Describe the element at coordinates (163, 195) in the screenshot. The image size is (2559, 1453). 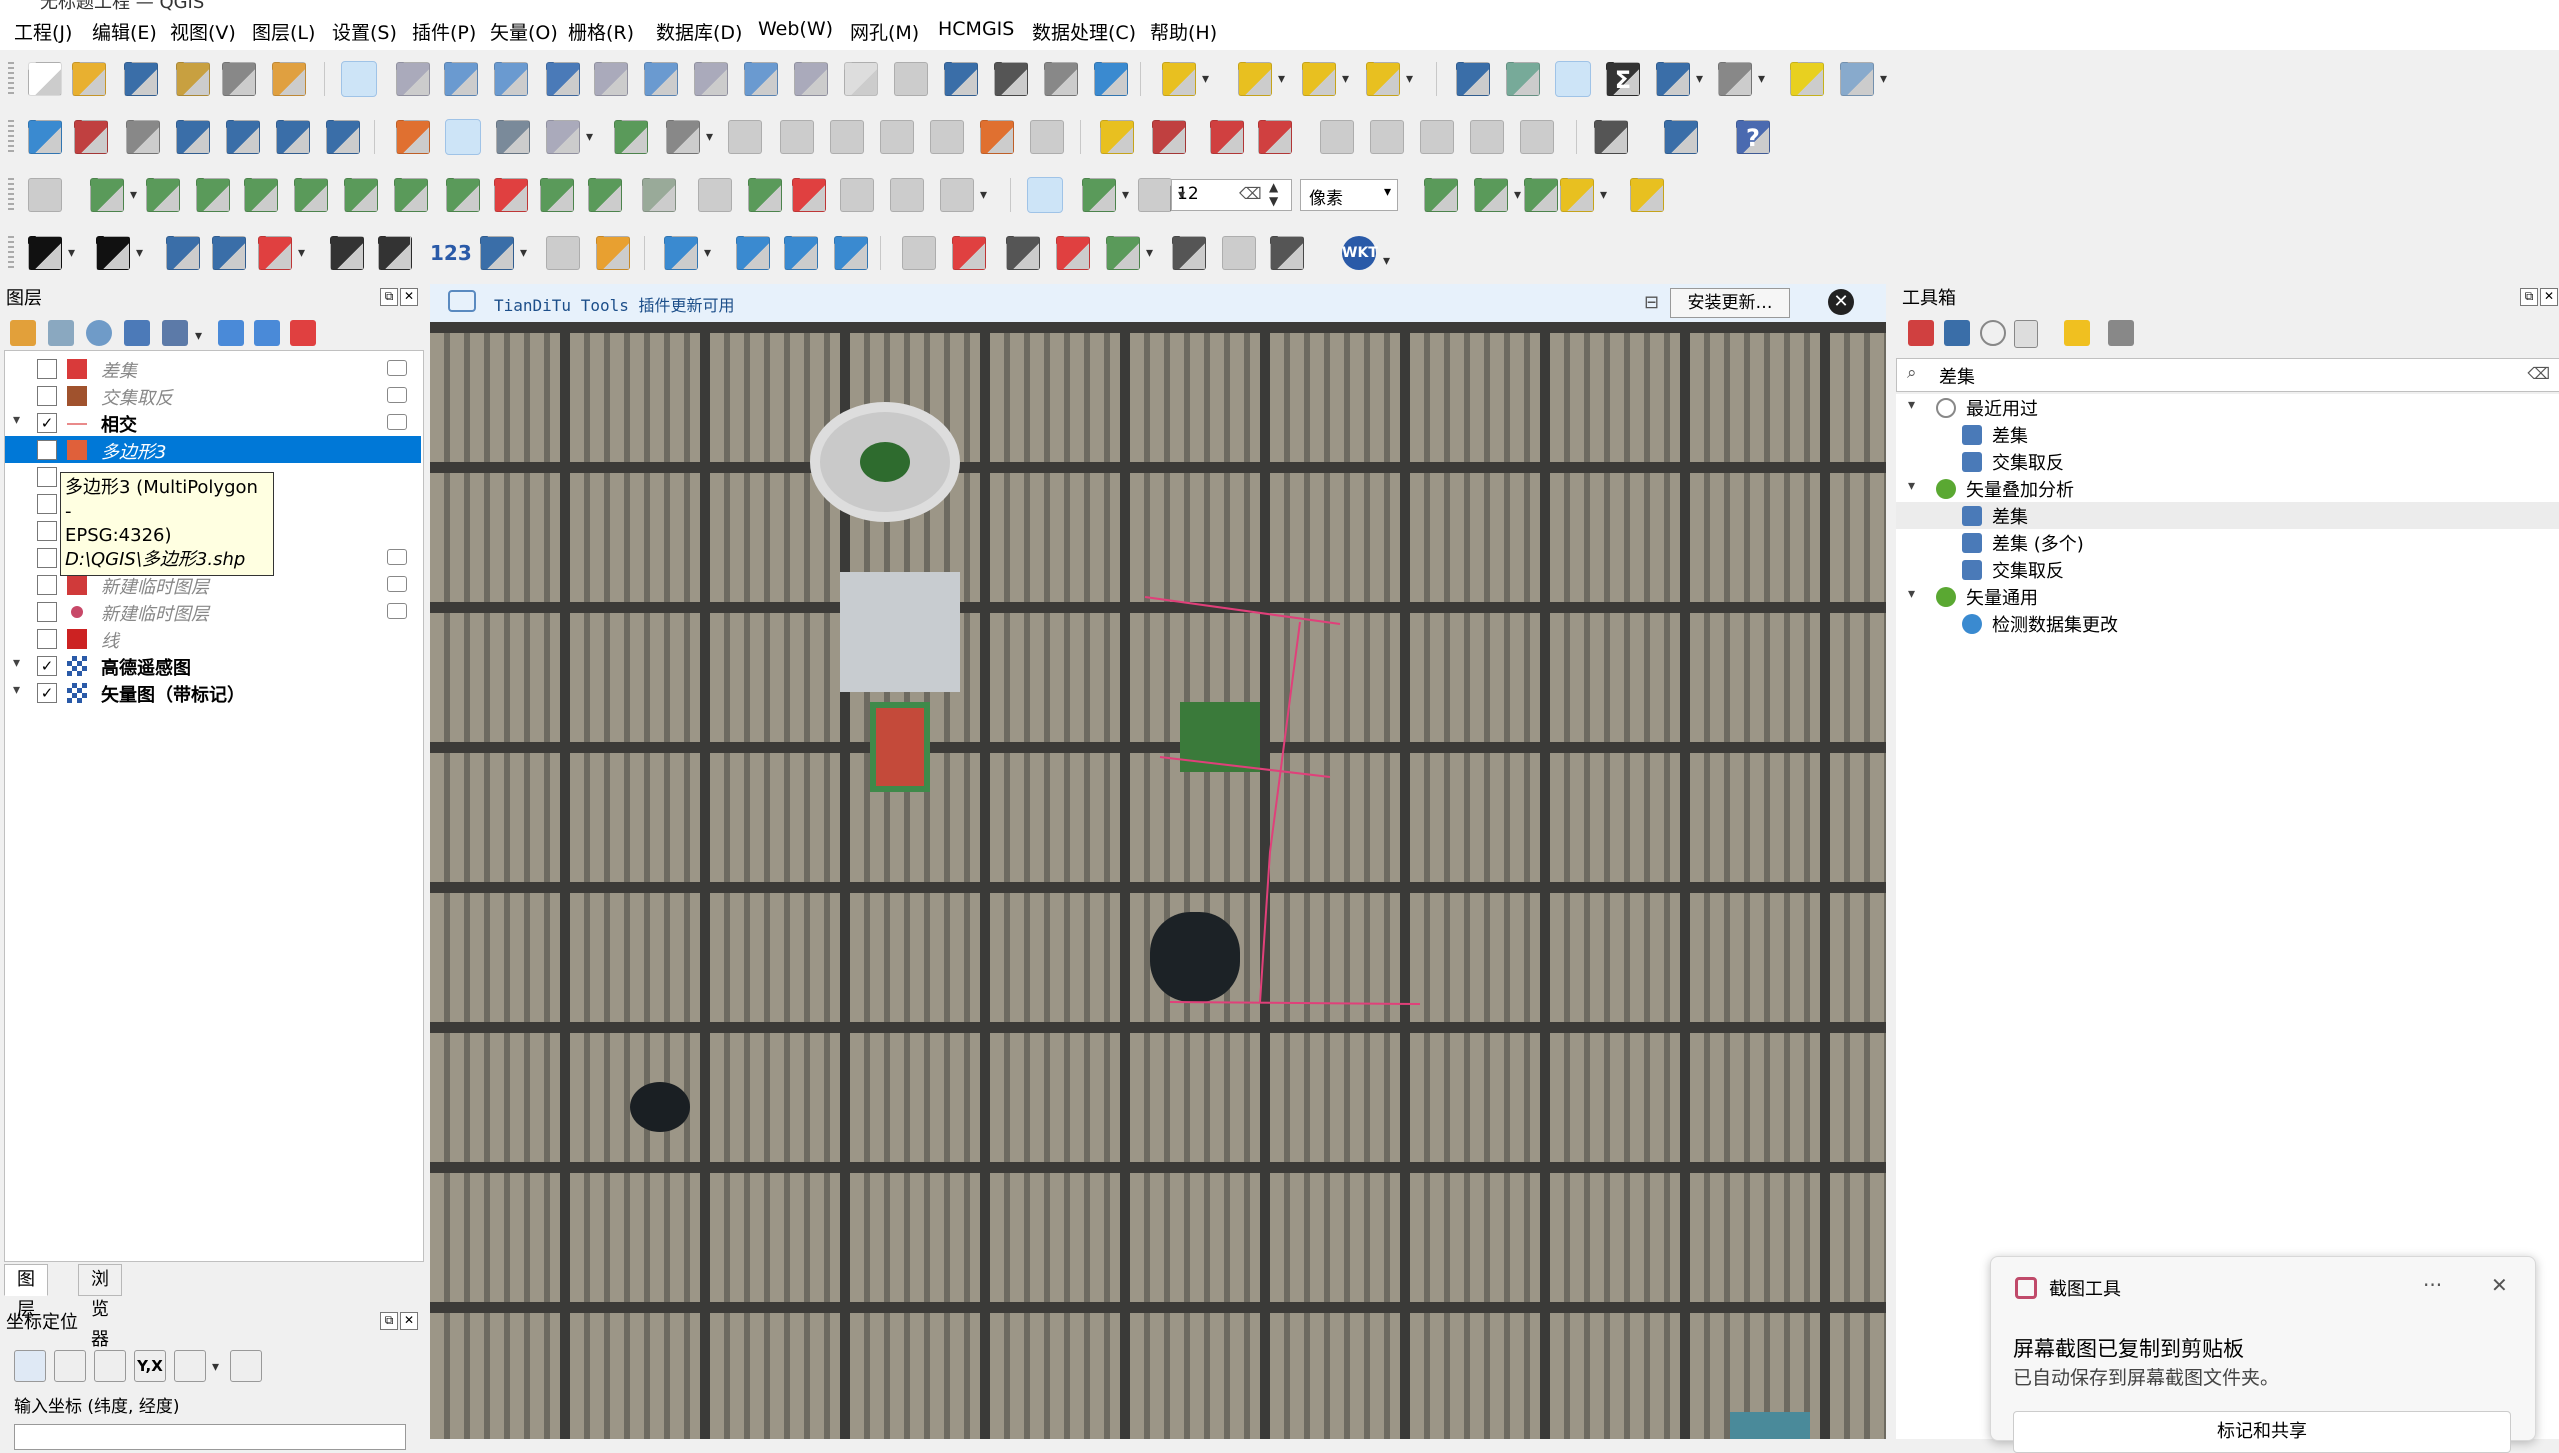
I see `add-part-icon` at that location.